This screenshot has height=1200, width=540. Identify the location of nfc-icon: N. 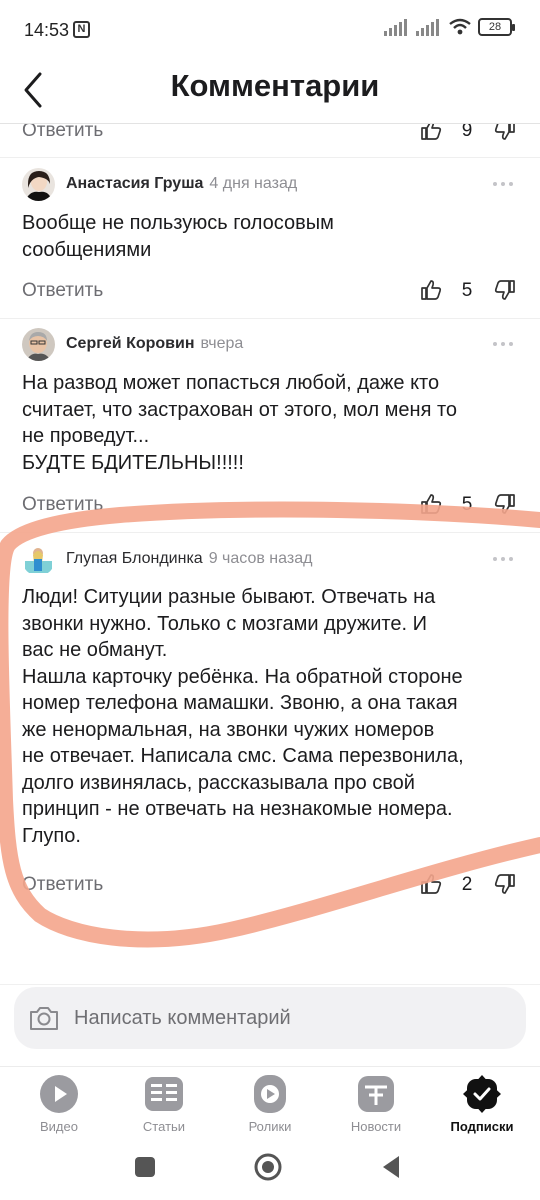
(81, 29).